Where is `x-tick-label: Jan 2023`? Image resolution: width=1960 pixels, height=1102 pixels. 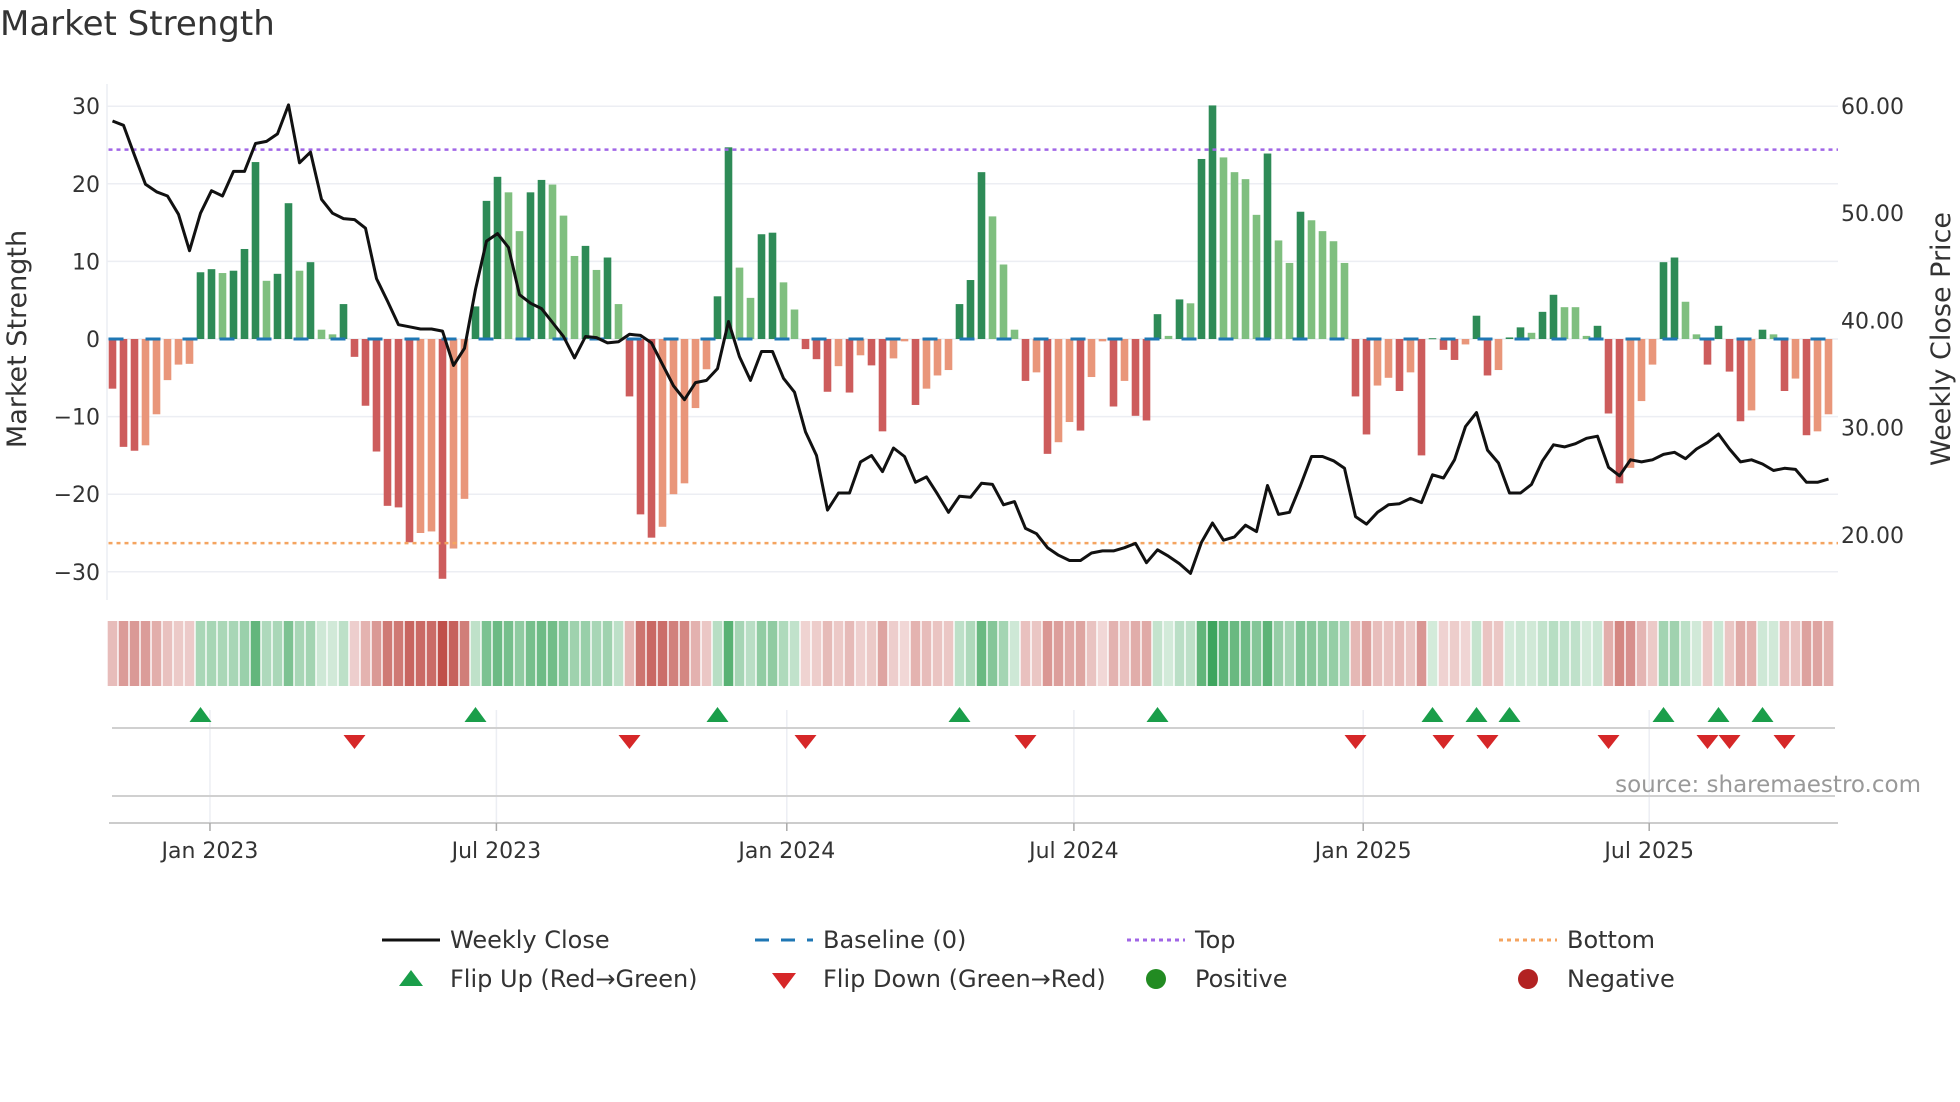 x-tick-label: Jan 2023 is located at coordinates (209, 851).